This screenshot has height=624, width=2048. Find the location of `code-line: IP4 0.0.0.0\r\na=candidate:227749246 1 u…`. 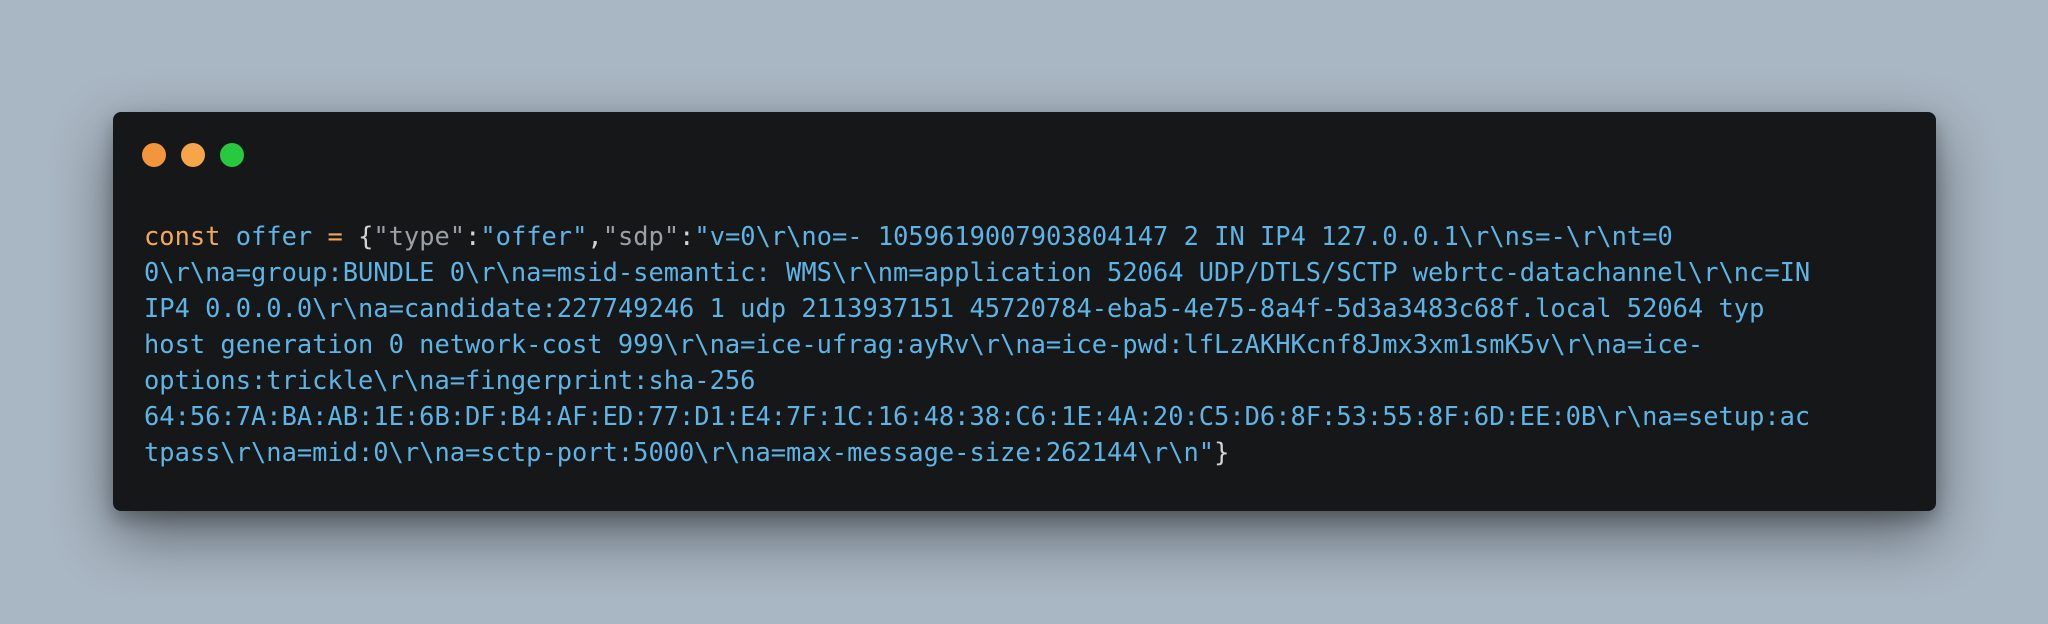

code-line: IP4 0.0.0.0\r\na=candidate:227749246 1 u… is located at coordinates (1029, 308).